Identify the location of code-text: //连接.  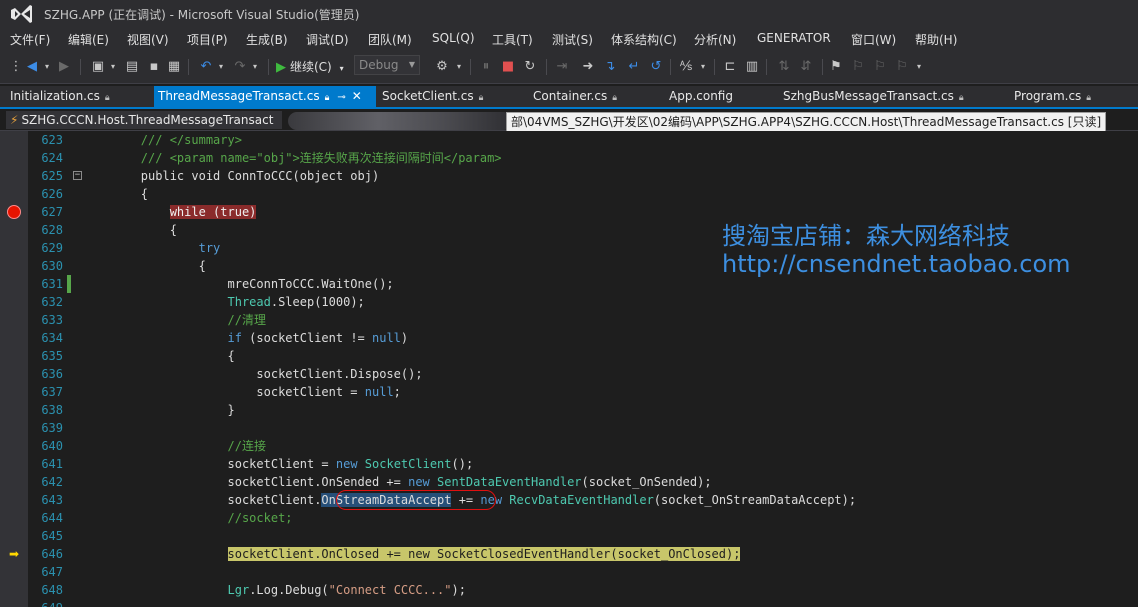
(174, 446).